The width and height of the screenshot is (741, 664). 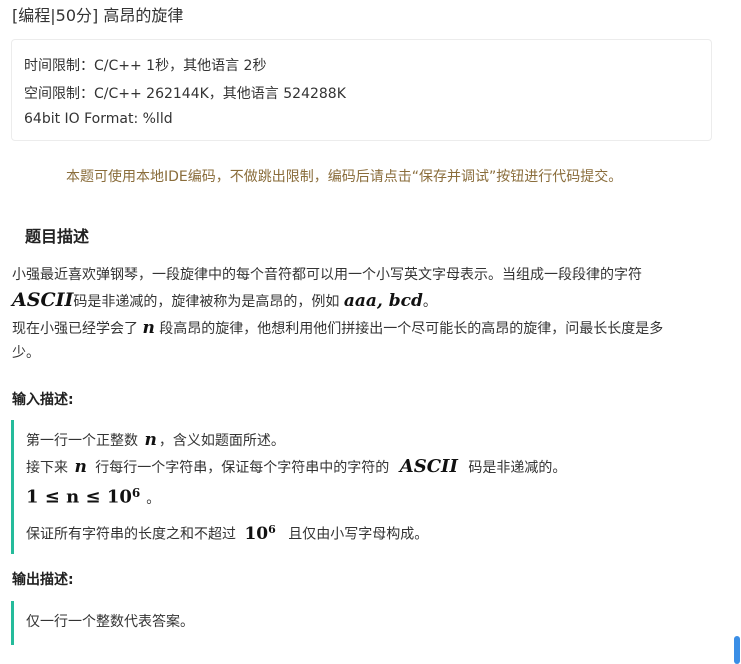 I want to click on input-ascii-math: ASCII, so click(x=428, y=466).